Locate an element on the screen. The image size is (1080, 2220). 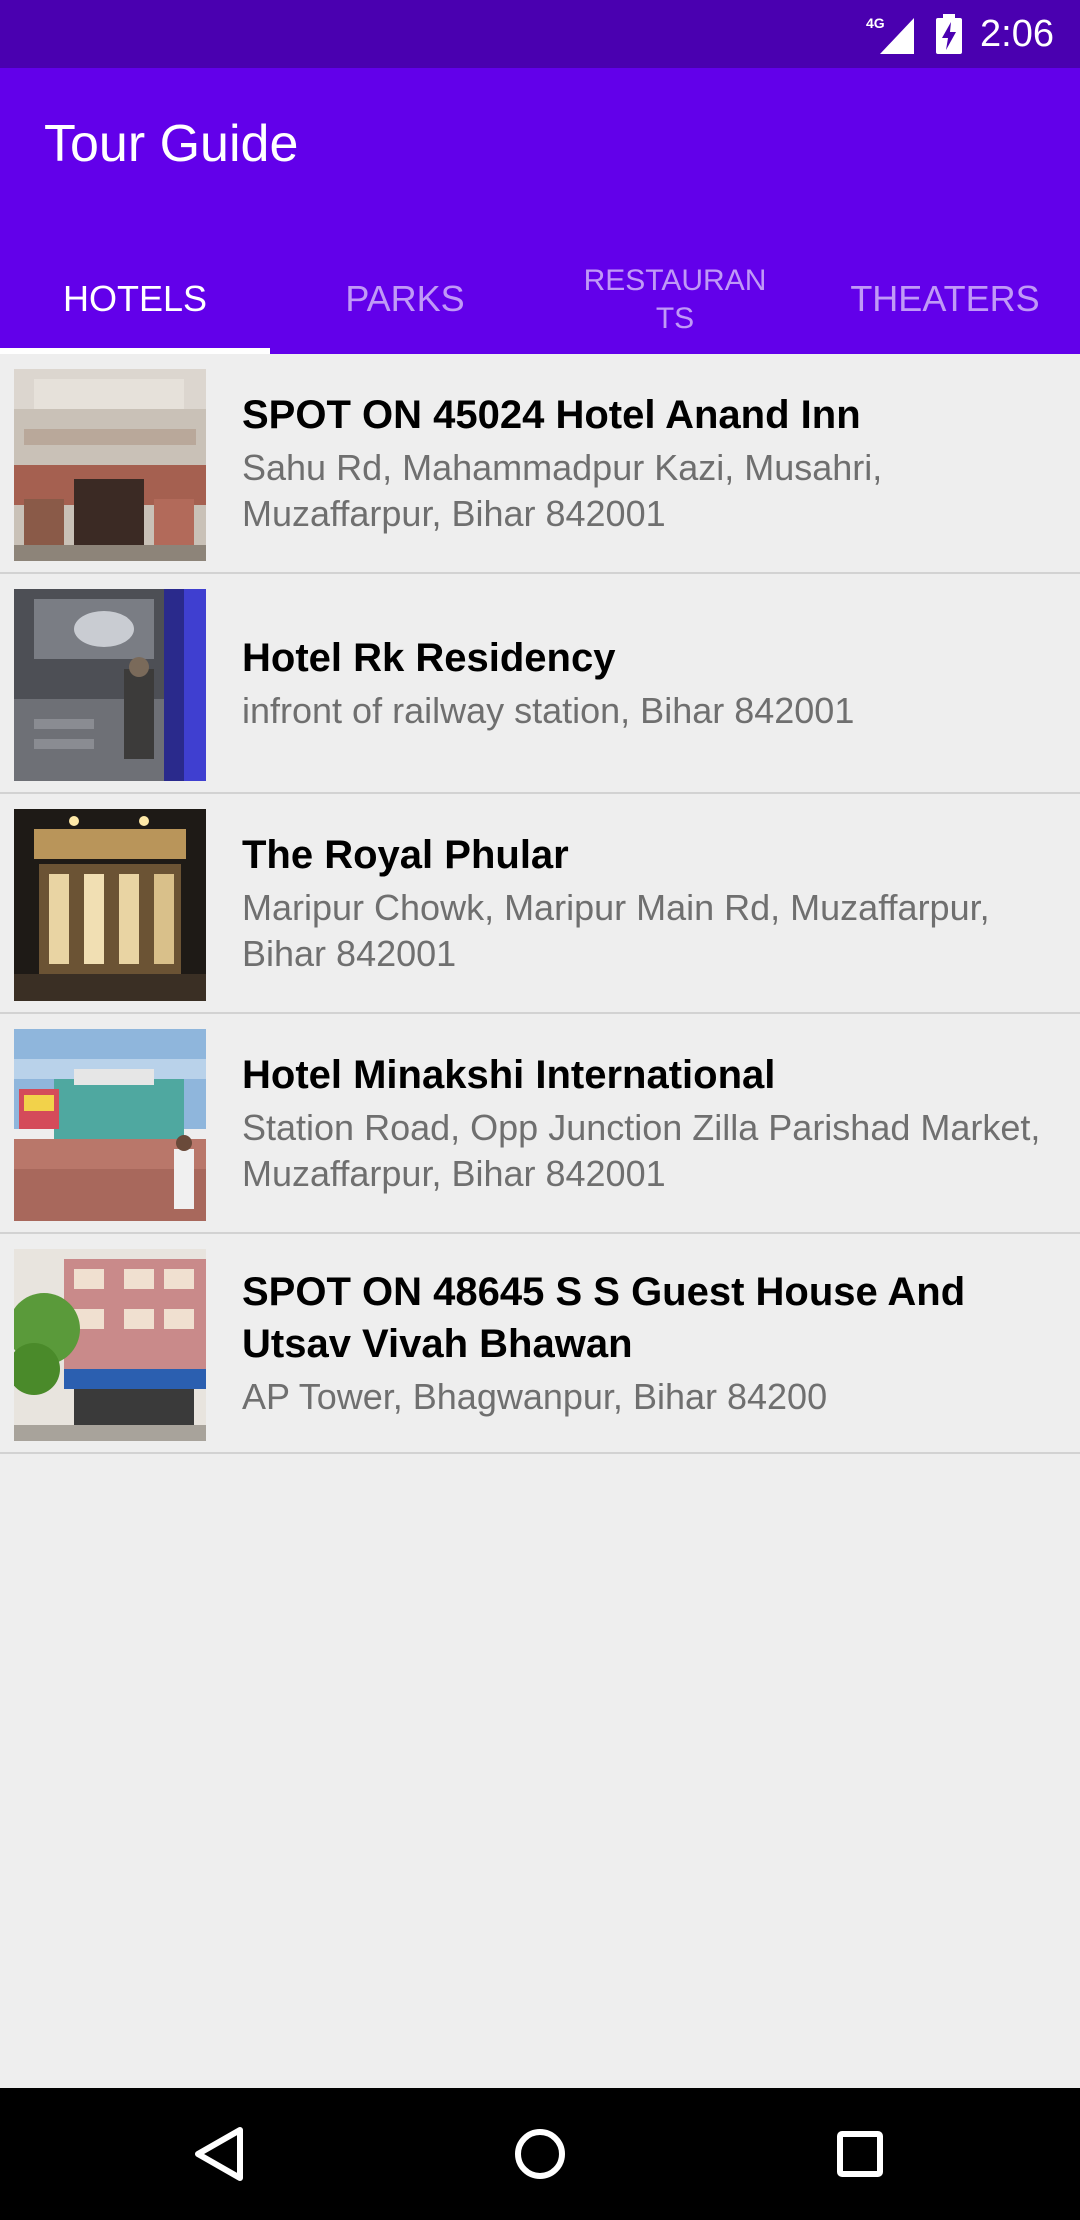
app-title: Tour Guide is located at coordinates (171, 144).